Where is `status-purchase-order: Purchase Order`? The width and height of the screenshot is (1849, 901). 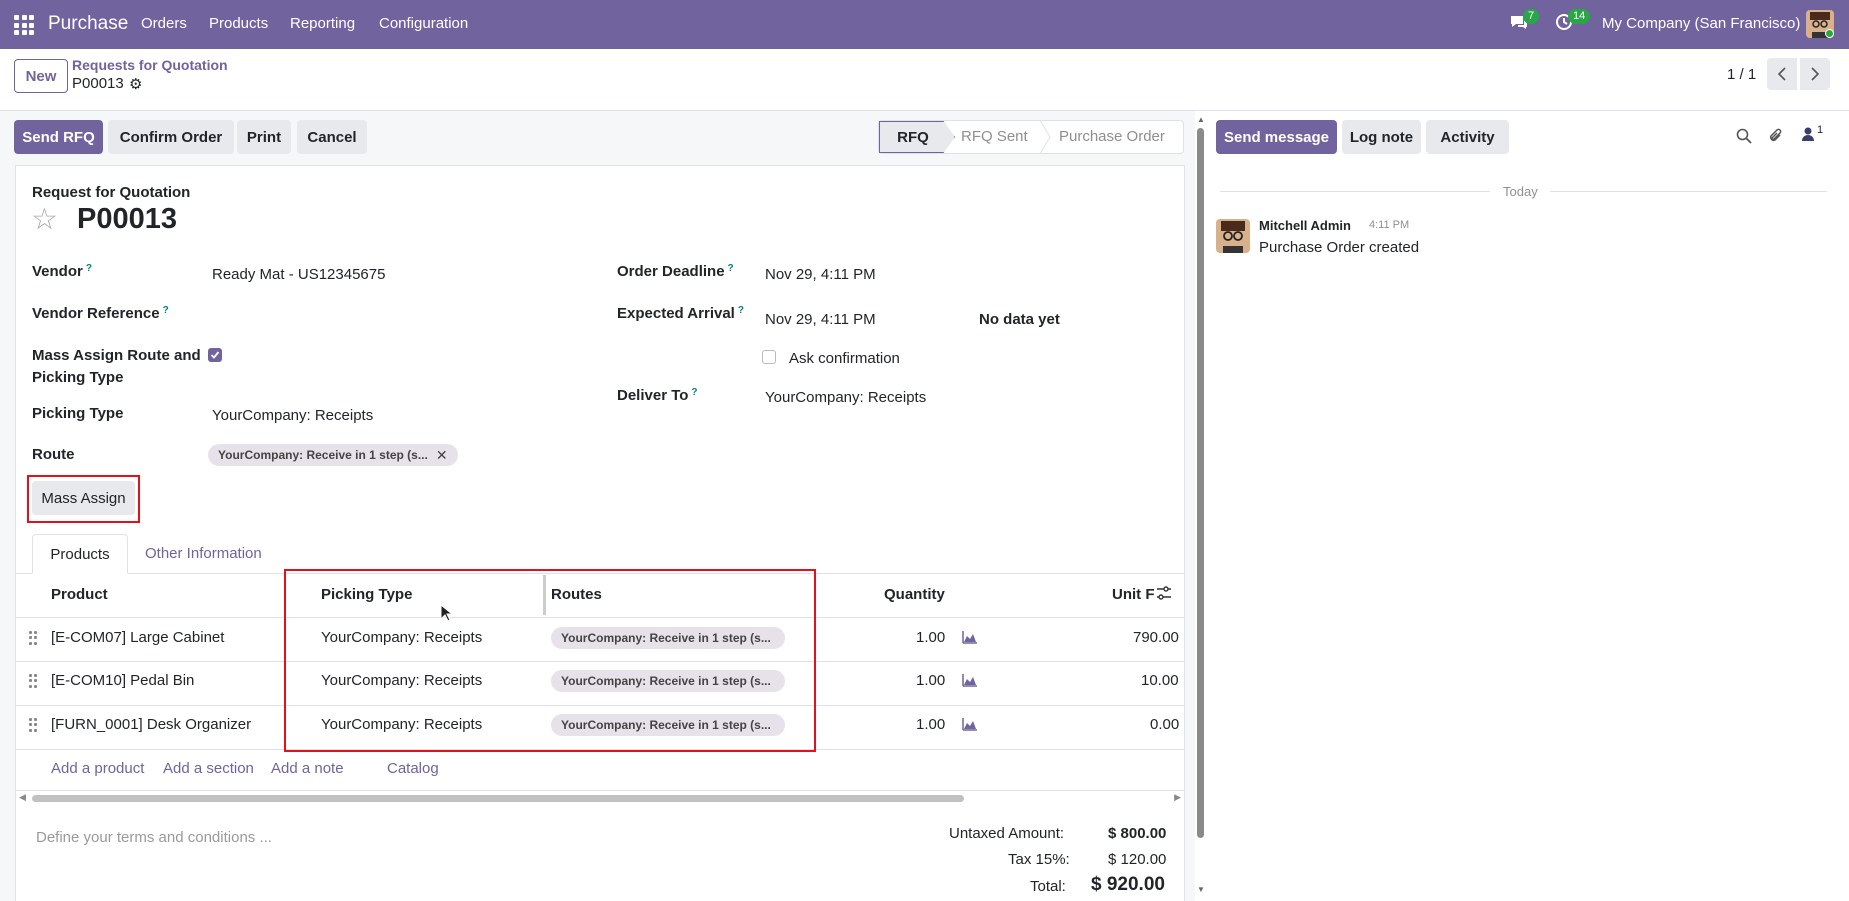 status-purchase-order: Purchase Order is located at coordinates (1112, 136).